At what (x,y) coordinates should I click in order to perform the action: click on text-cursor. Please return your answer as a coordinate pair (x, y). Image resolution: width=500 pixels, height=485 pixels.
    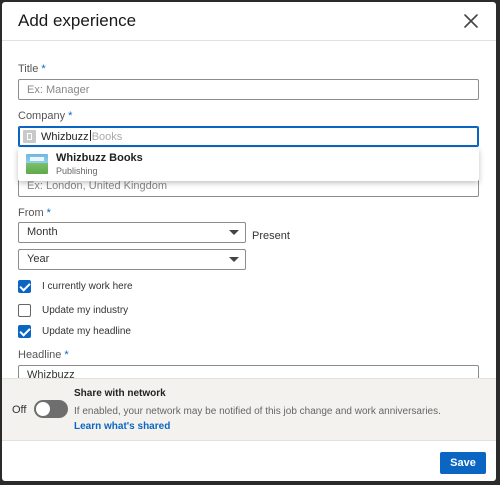
    Looking at the image, I should click on (90, 135).